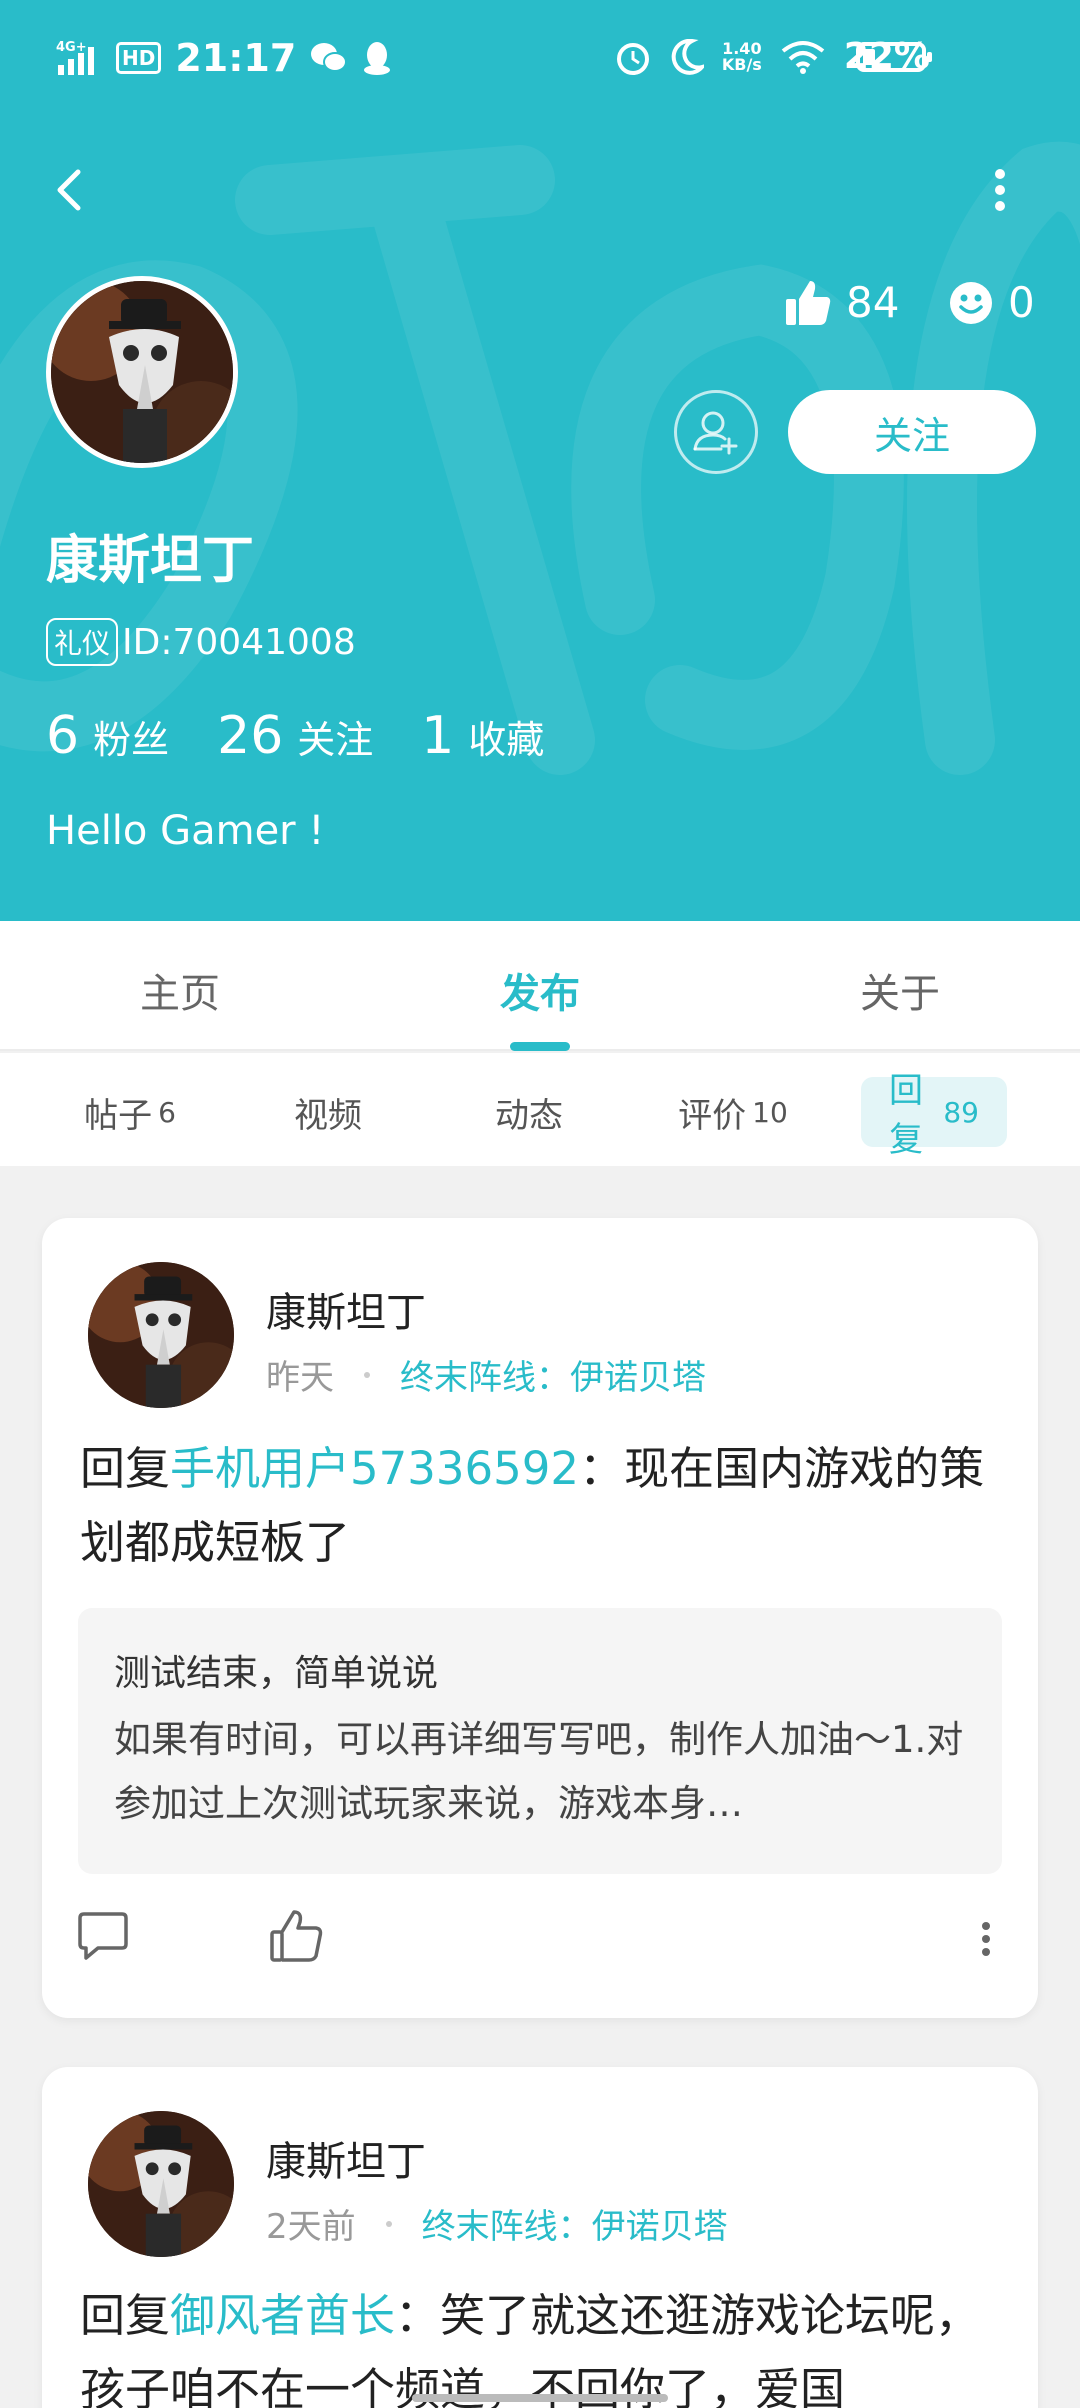 Image resolution: width=1080 pixels, height=2408 pixels. What do you see at coordinates (131, 736) in the screenshot?
I see `fans-label: 粉丝` at bounding box center [131, 736].